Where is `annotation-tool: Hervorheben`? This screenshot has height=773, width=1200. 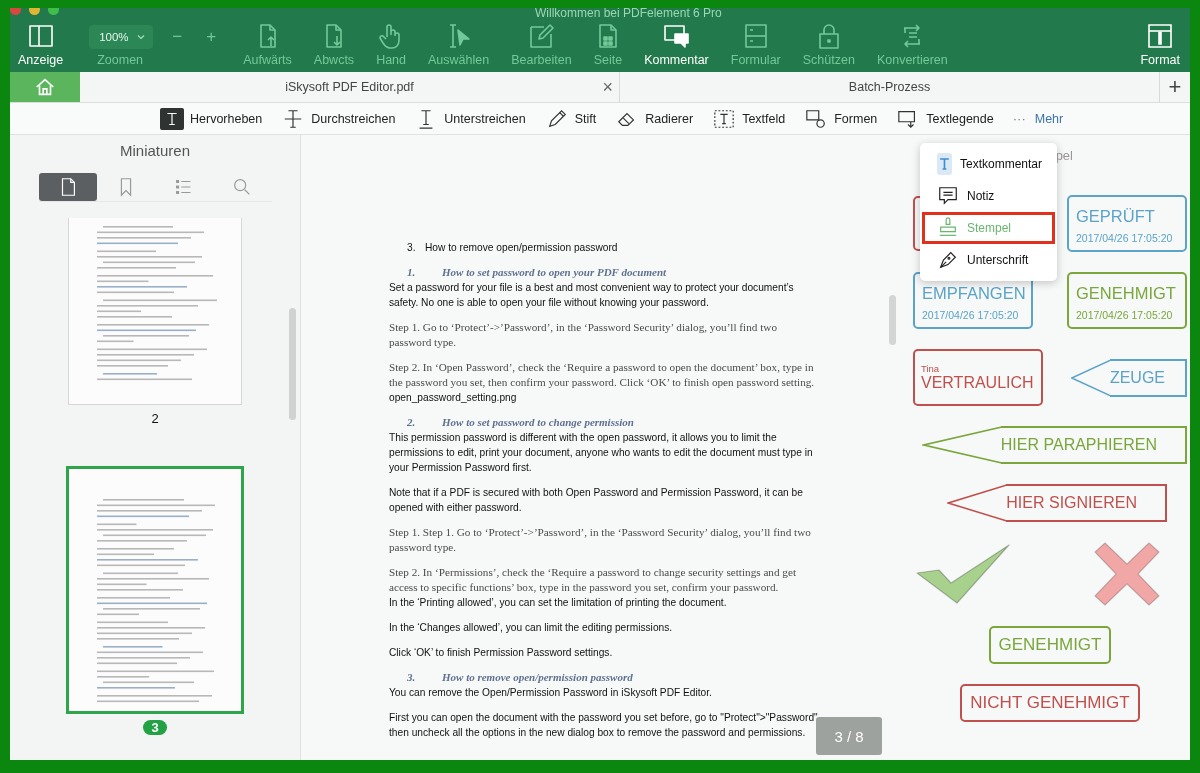
annotation-tool: Hervorheben is located at coordinates (211, 118).